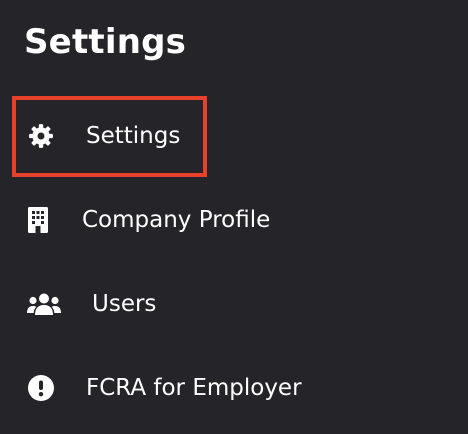 Image resolution: width=468 pixels, height=434 pixels. I want to click on sidebar-item-fcra-for-employer: FCRA for Employer, so click(180, 388).